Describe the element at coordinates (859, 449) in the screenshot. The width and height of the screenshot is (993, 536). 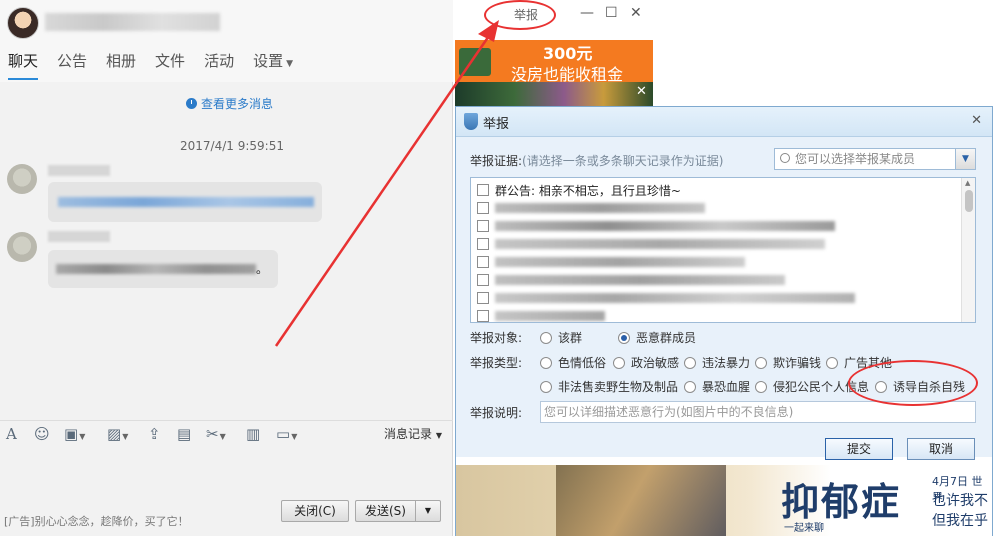
I see `submit-button: 提交` at that location.